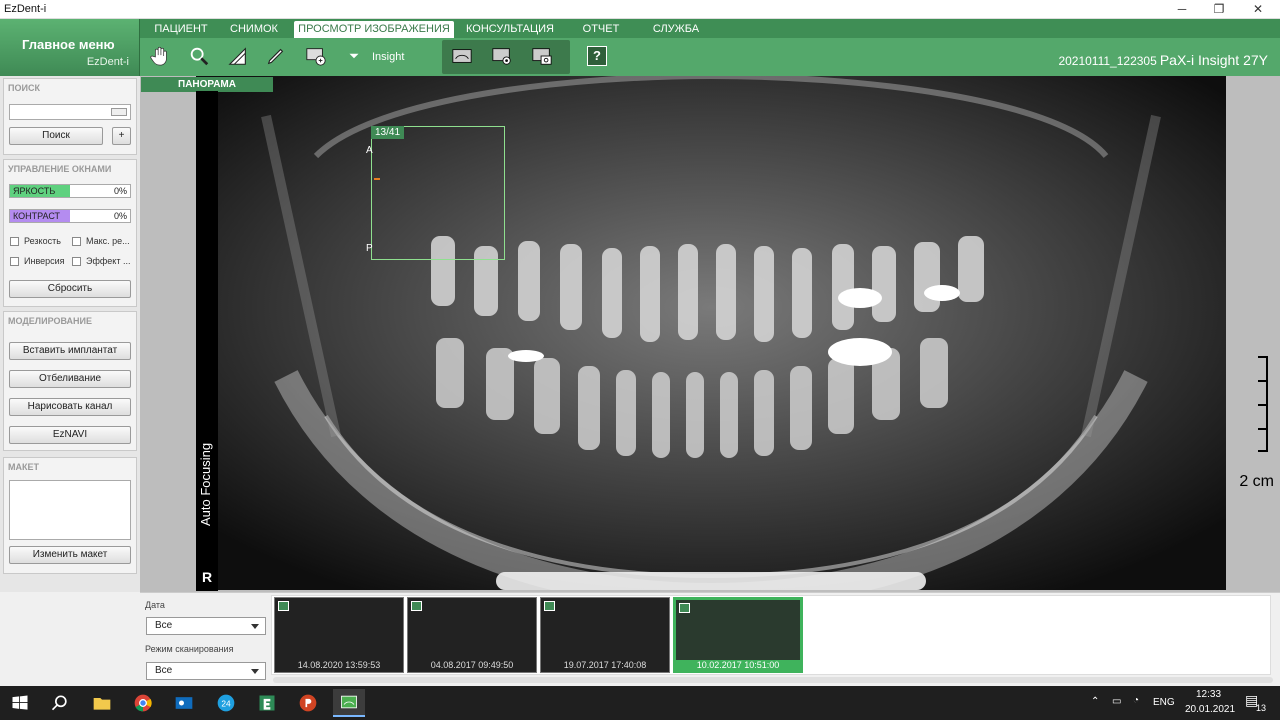 This screenshot has width=1280, height=720. I want to click on inversion-label: Инверсия, so click(44, 261).